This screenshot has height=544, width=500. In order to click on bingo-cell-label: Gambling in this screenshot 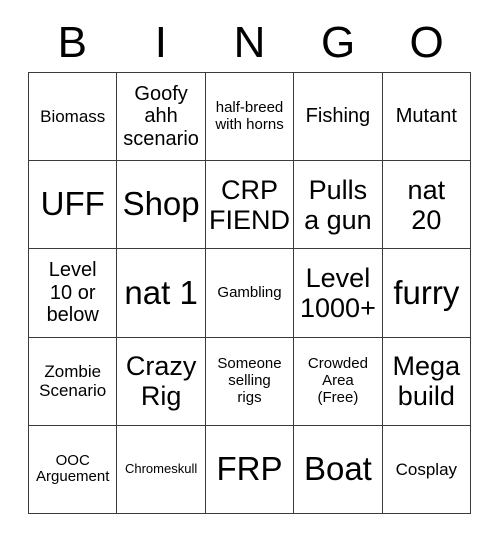, I will do `click(249, 292)`.